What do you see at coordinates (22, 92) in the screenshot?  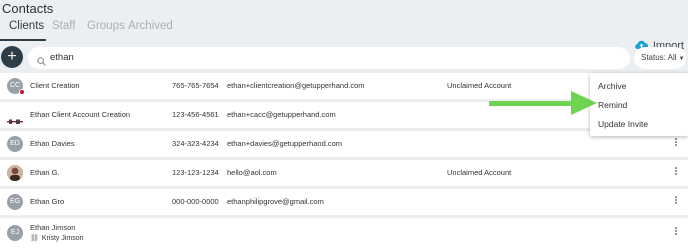 I see `alert-badge` at bounding box center [22, 92].